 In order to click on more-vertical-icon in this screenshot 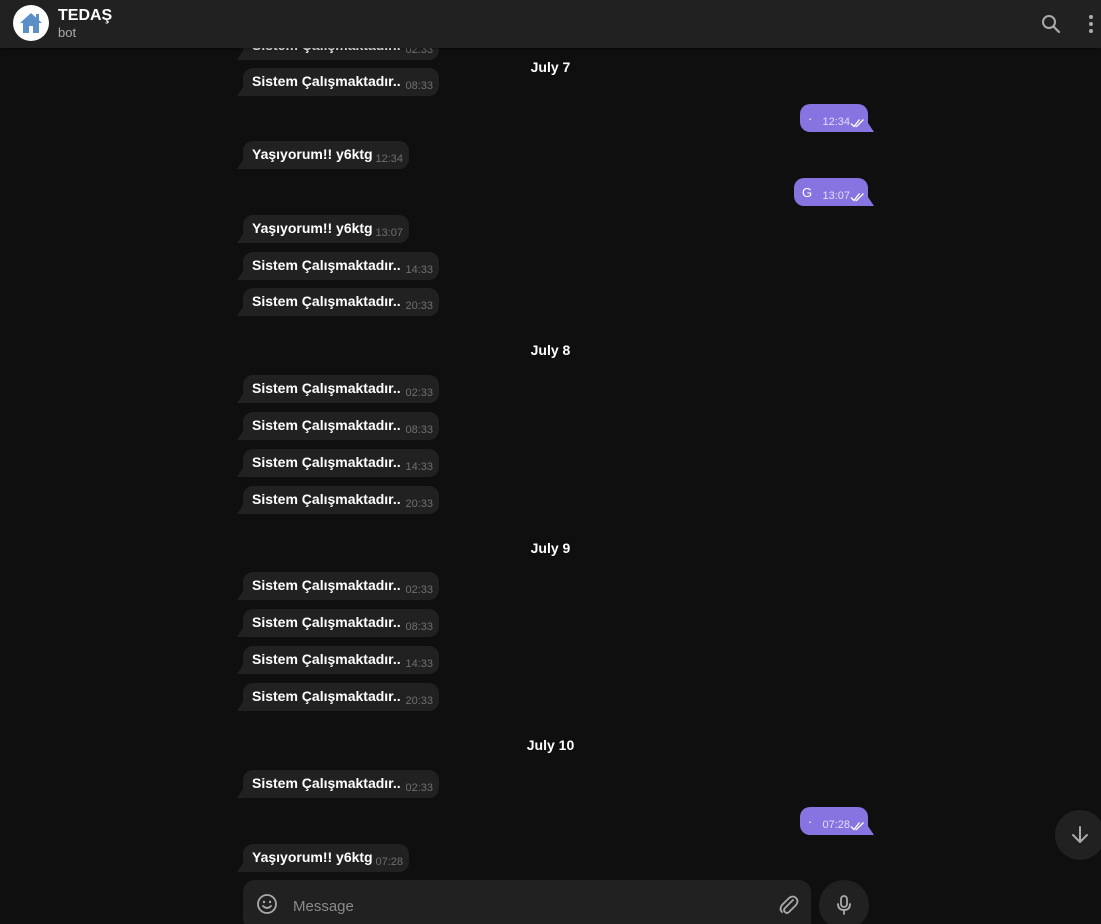, I will do `click(1091, 24)`.